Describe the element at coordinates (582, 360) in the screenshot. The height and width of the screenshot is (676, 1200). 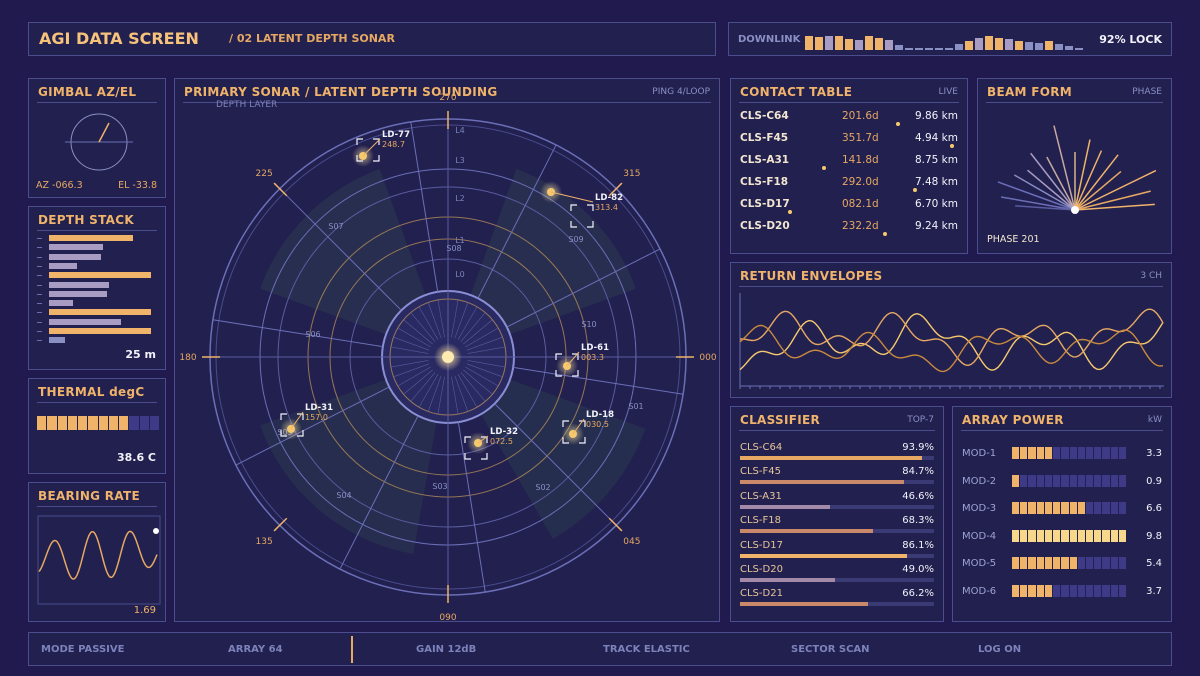
I see `sonar-contact: LD-61003.3` at that location.